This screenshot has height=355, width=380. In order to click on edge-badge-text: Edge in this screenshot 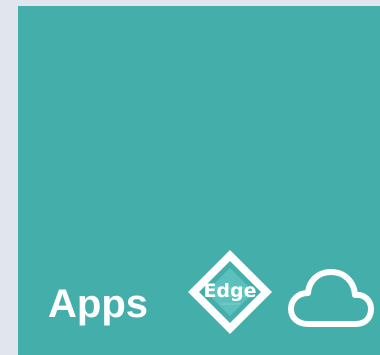, I will do `click(230, 291)`.